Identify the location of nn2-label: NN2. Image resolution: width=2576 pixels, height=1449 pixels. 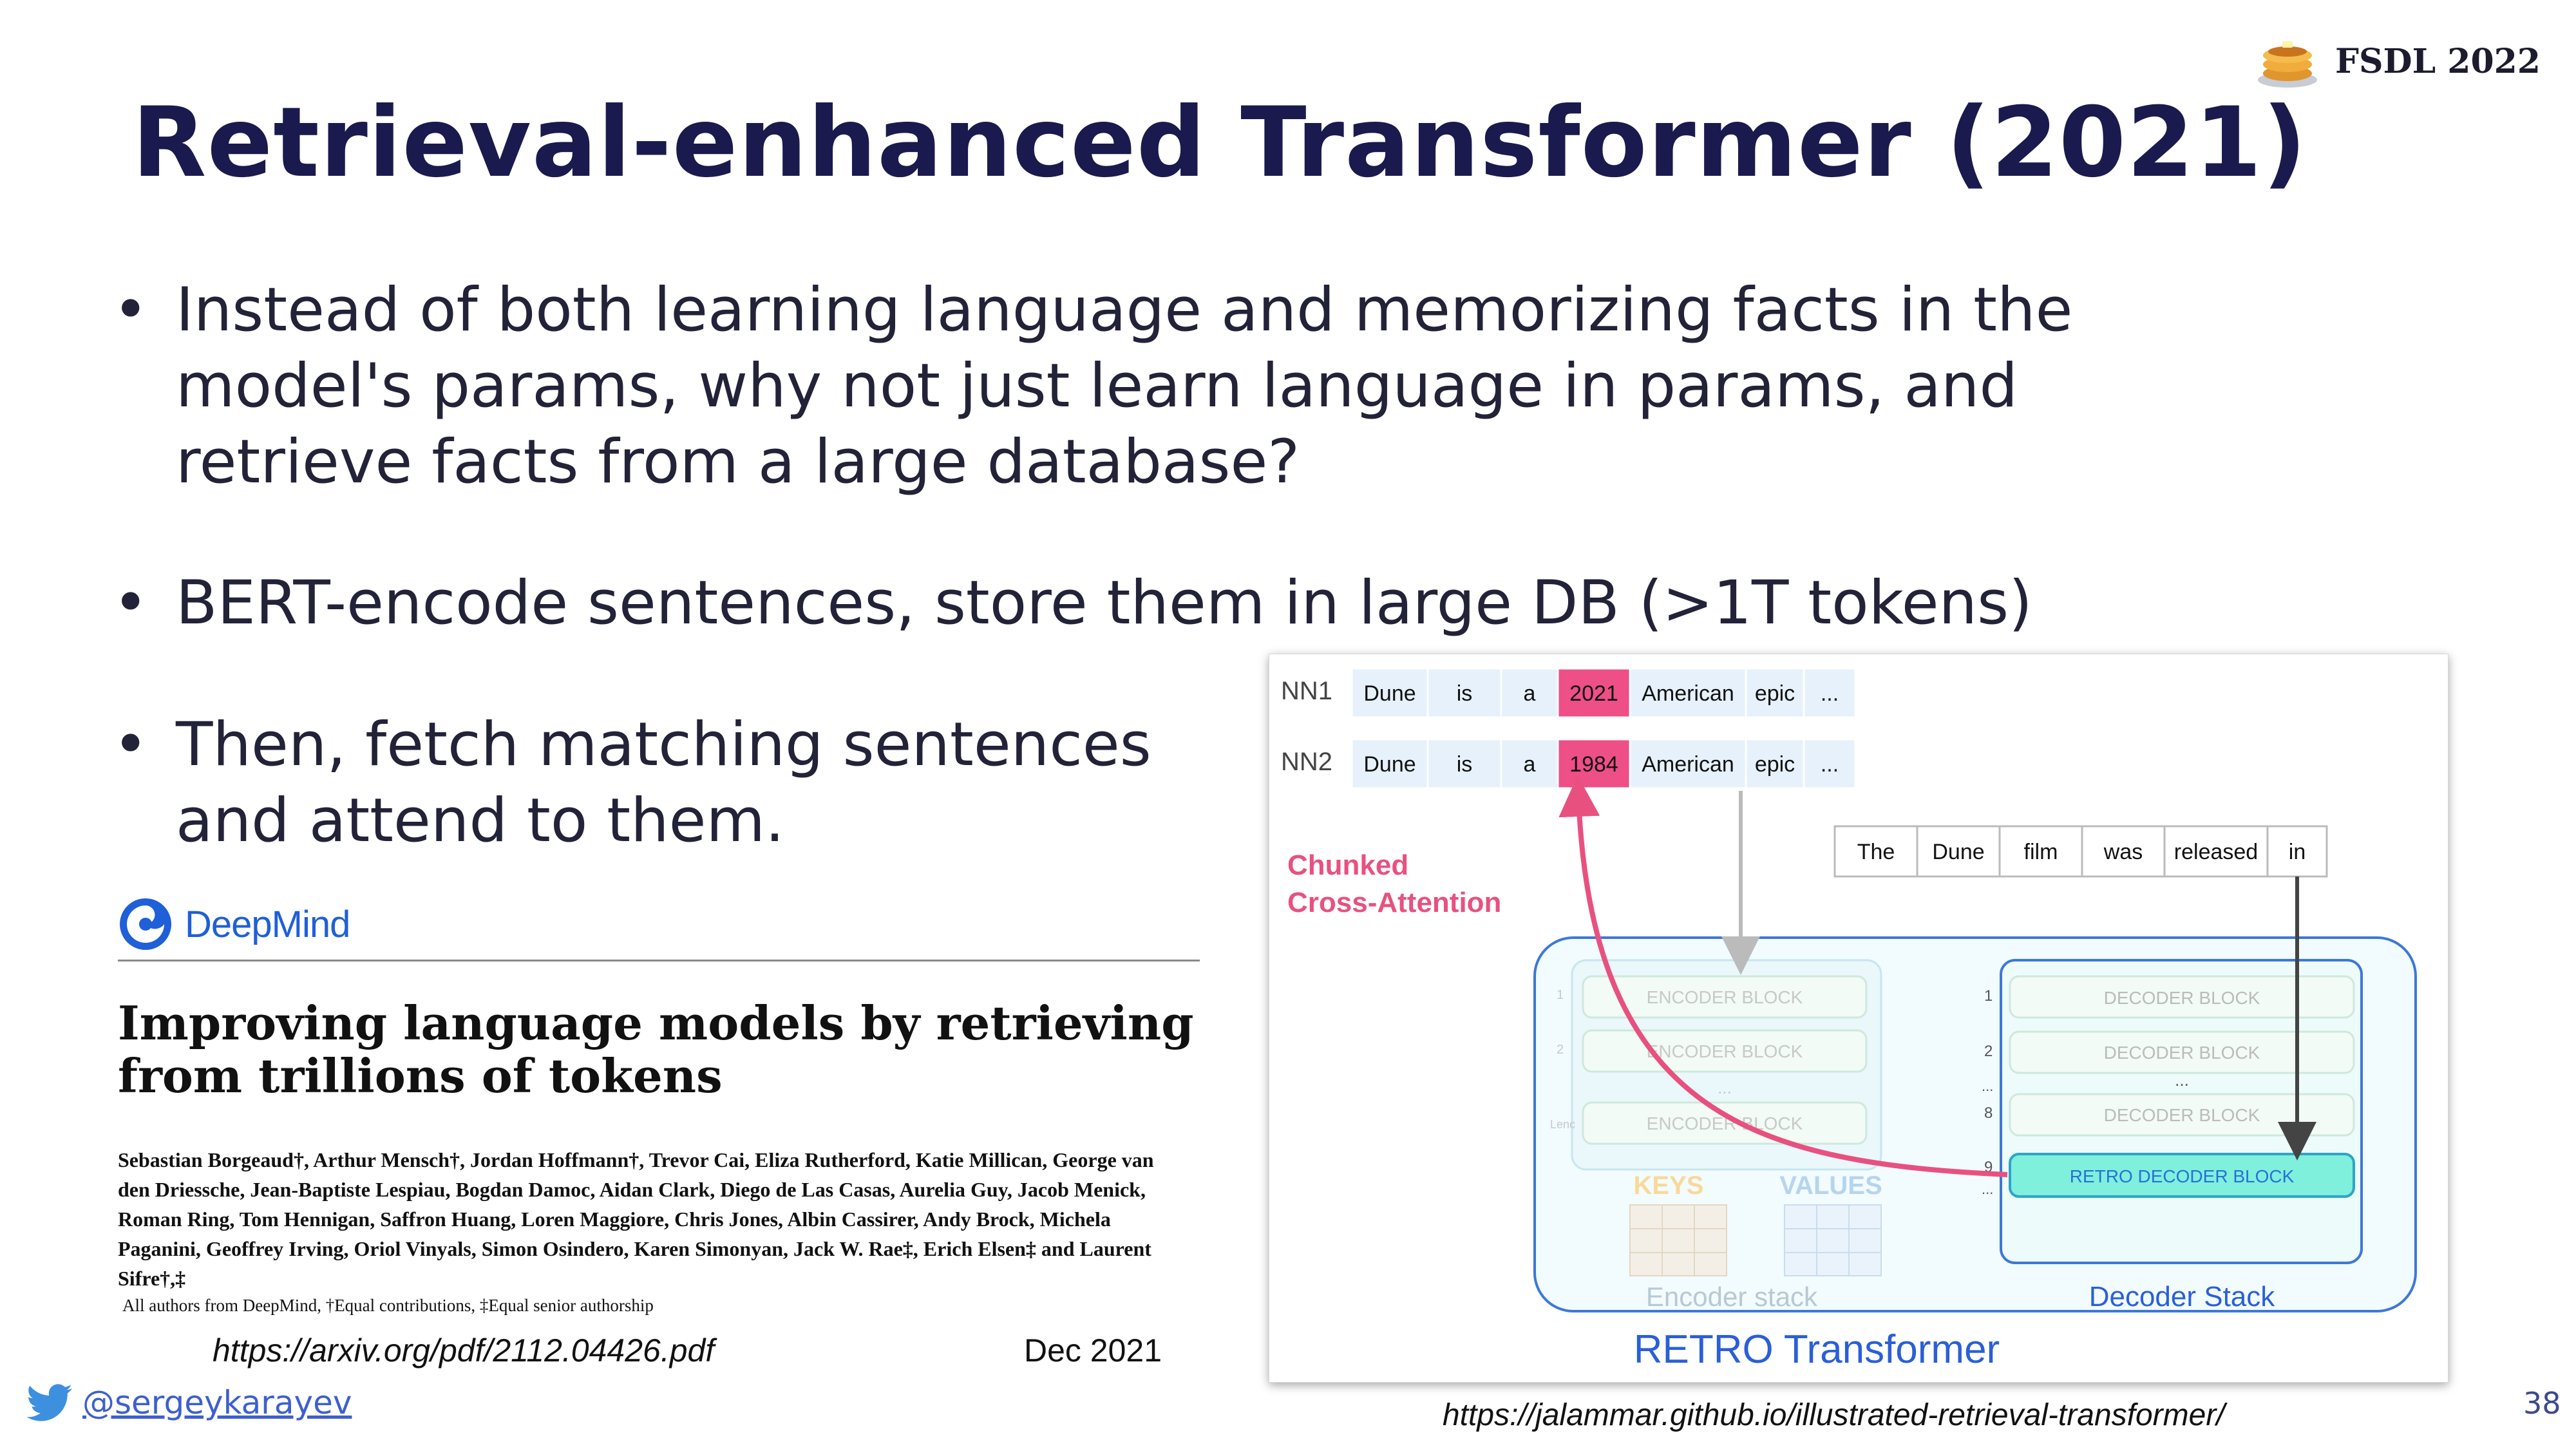
(1306, 762).